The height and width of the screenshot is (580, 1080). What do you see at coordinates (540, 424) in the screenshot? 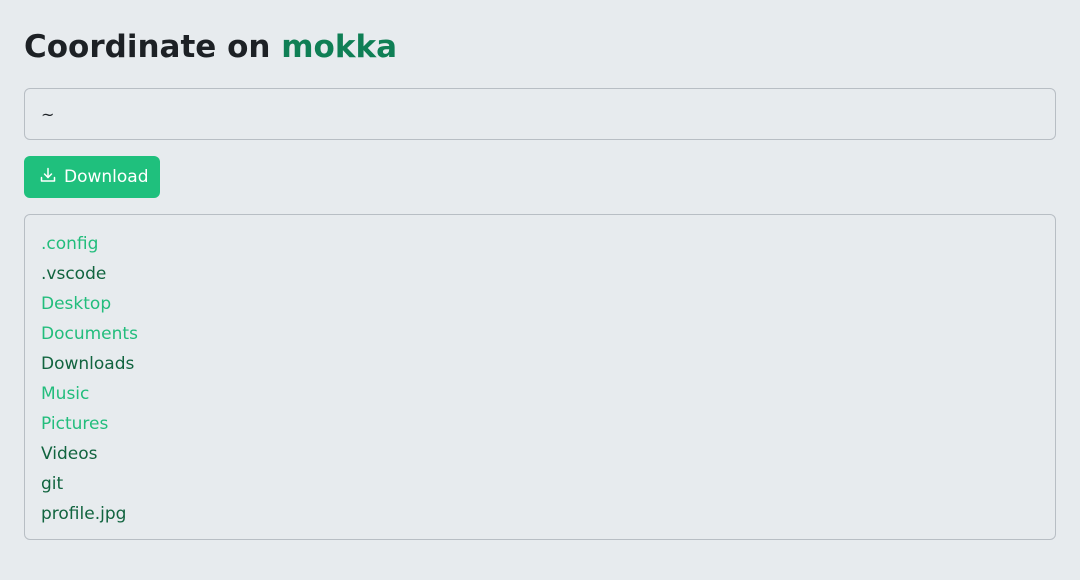
I see `list-item: Pictures` at bounding box center [540, 424].